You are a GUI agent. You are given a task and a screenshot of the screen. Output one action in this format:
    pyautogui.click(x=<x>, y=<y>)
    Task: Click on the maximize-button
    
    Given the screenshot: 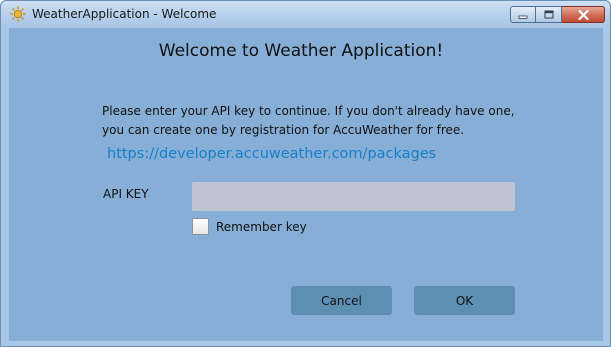 What is the action you would take?
    pyautogui.click(x=549, y=14)
    